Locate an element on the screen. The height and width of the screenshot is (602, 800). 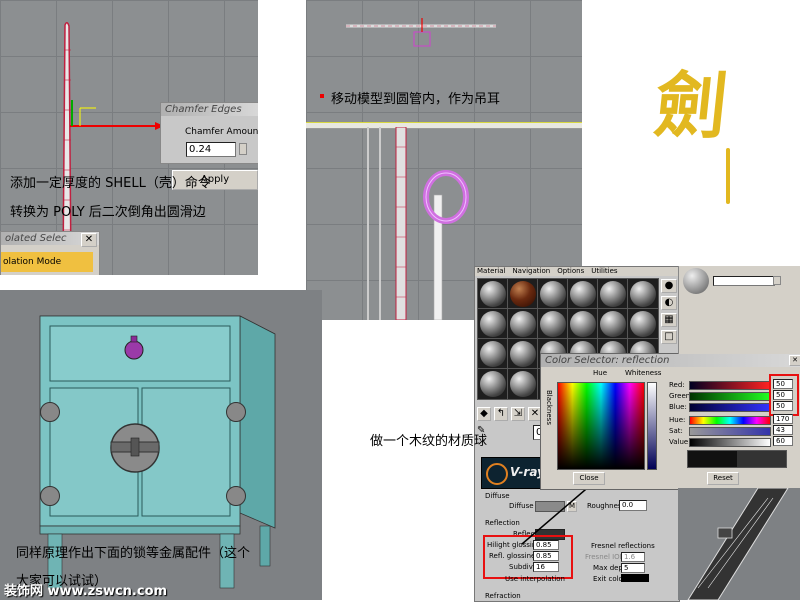
menu-options: Options is located at coordinates (570, 271).